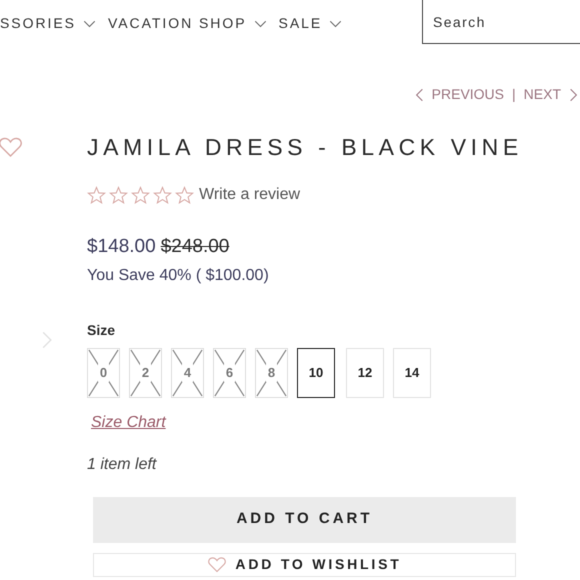  What do you see at coordinates (573, 95) in the screenshot?
I see `chevron-right-icon` at bounding box center [573, 95].